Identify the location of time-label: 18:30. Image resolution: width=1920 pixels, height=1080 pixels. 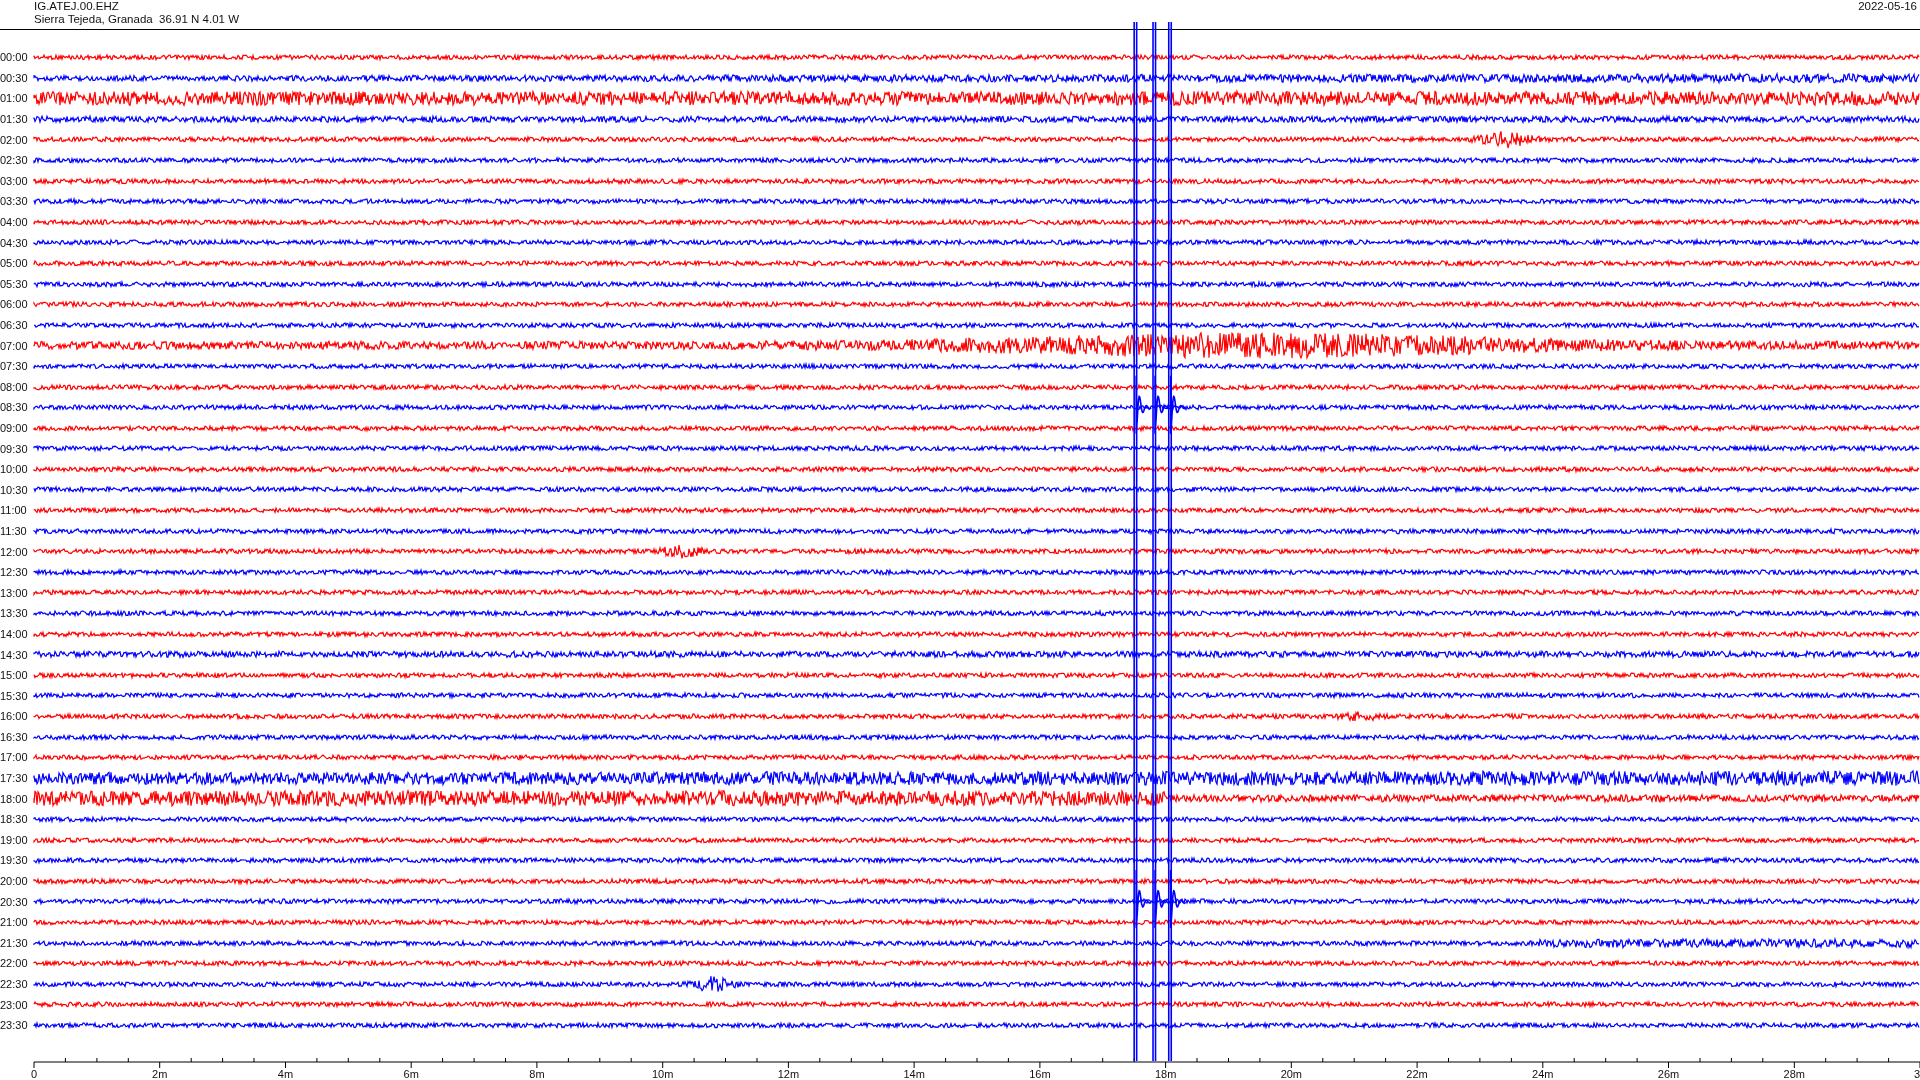
(14, 819).